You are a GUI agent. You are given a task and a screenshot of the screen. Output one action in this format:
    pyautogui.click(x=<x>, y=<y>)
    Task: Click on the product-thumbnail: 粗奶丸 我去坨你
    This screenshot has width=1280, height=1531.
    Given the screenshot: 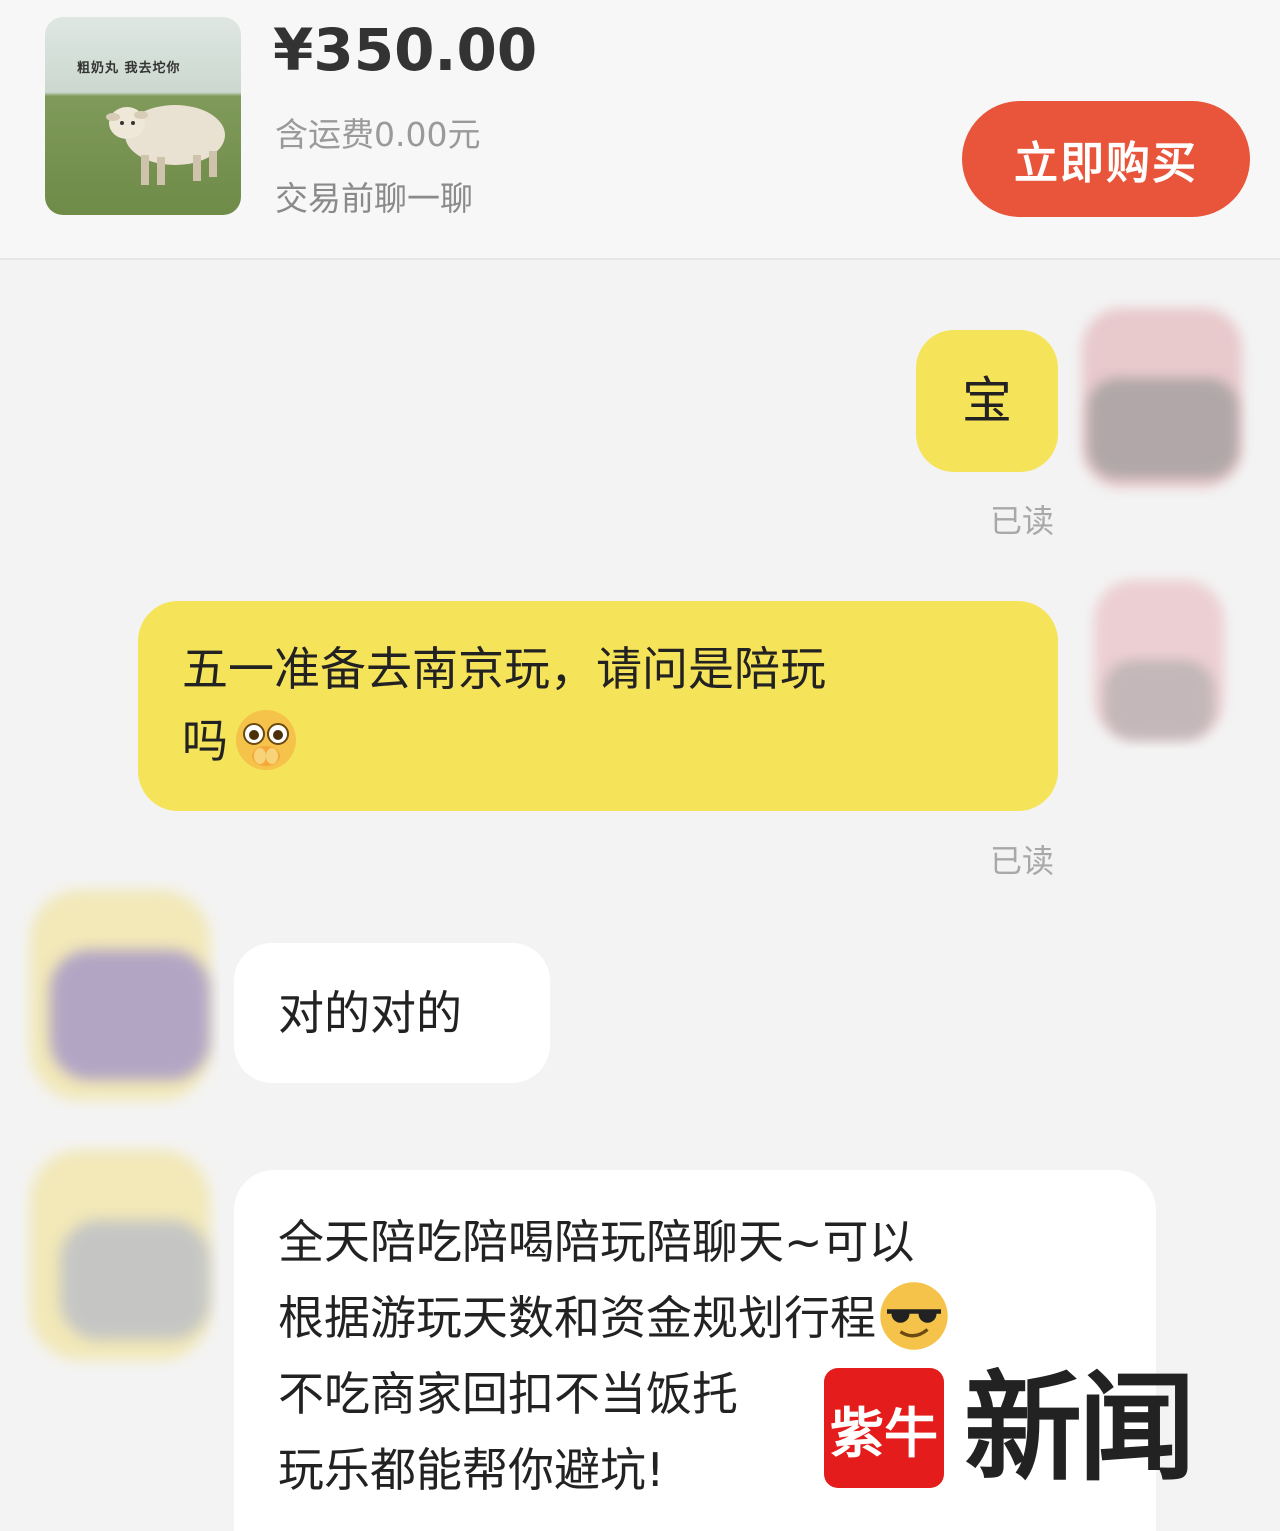 What is the action you would take?
    pyautogui.click(x=143, y=116)
    